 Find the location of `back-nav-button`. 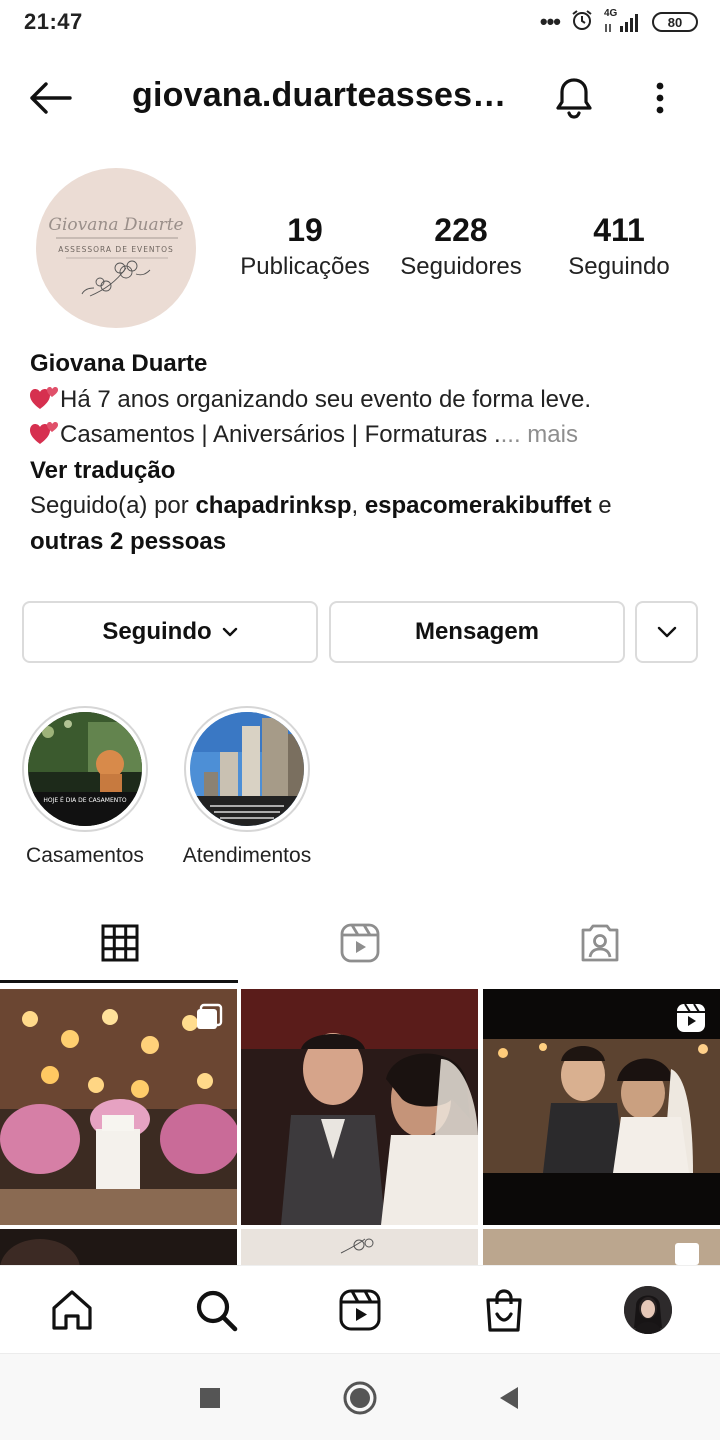

back-nav-button is located at coordinates (508, 1398).